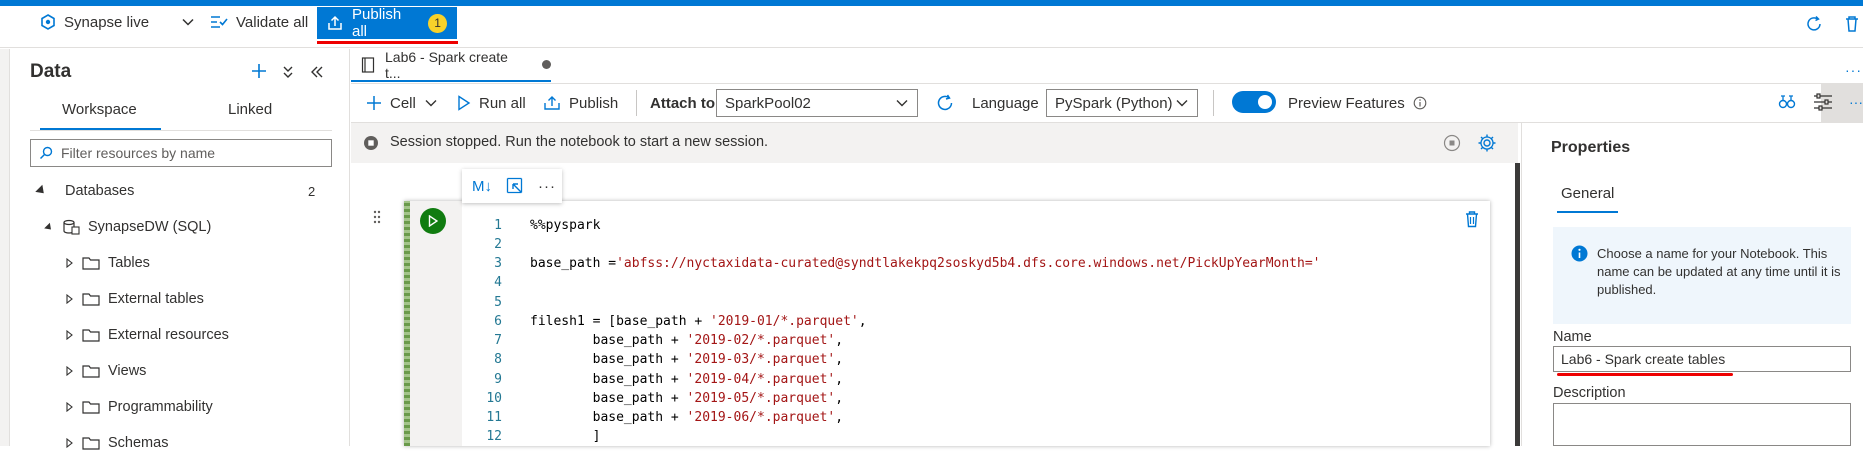 Image resolution: width=1863 pixels, height=455 pixels. I want to click on publish-label: Publish, so click(594, 103).